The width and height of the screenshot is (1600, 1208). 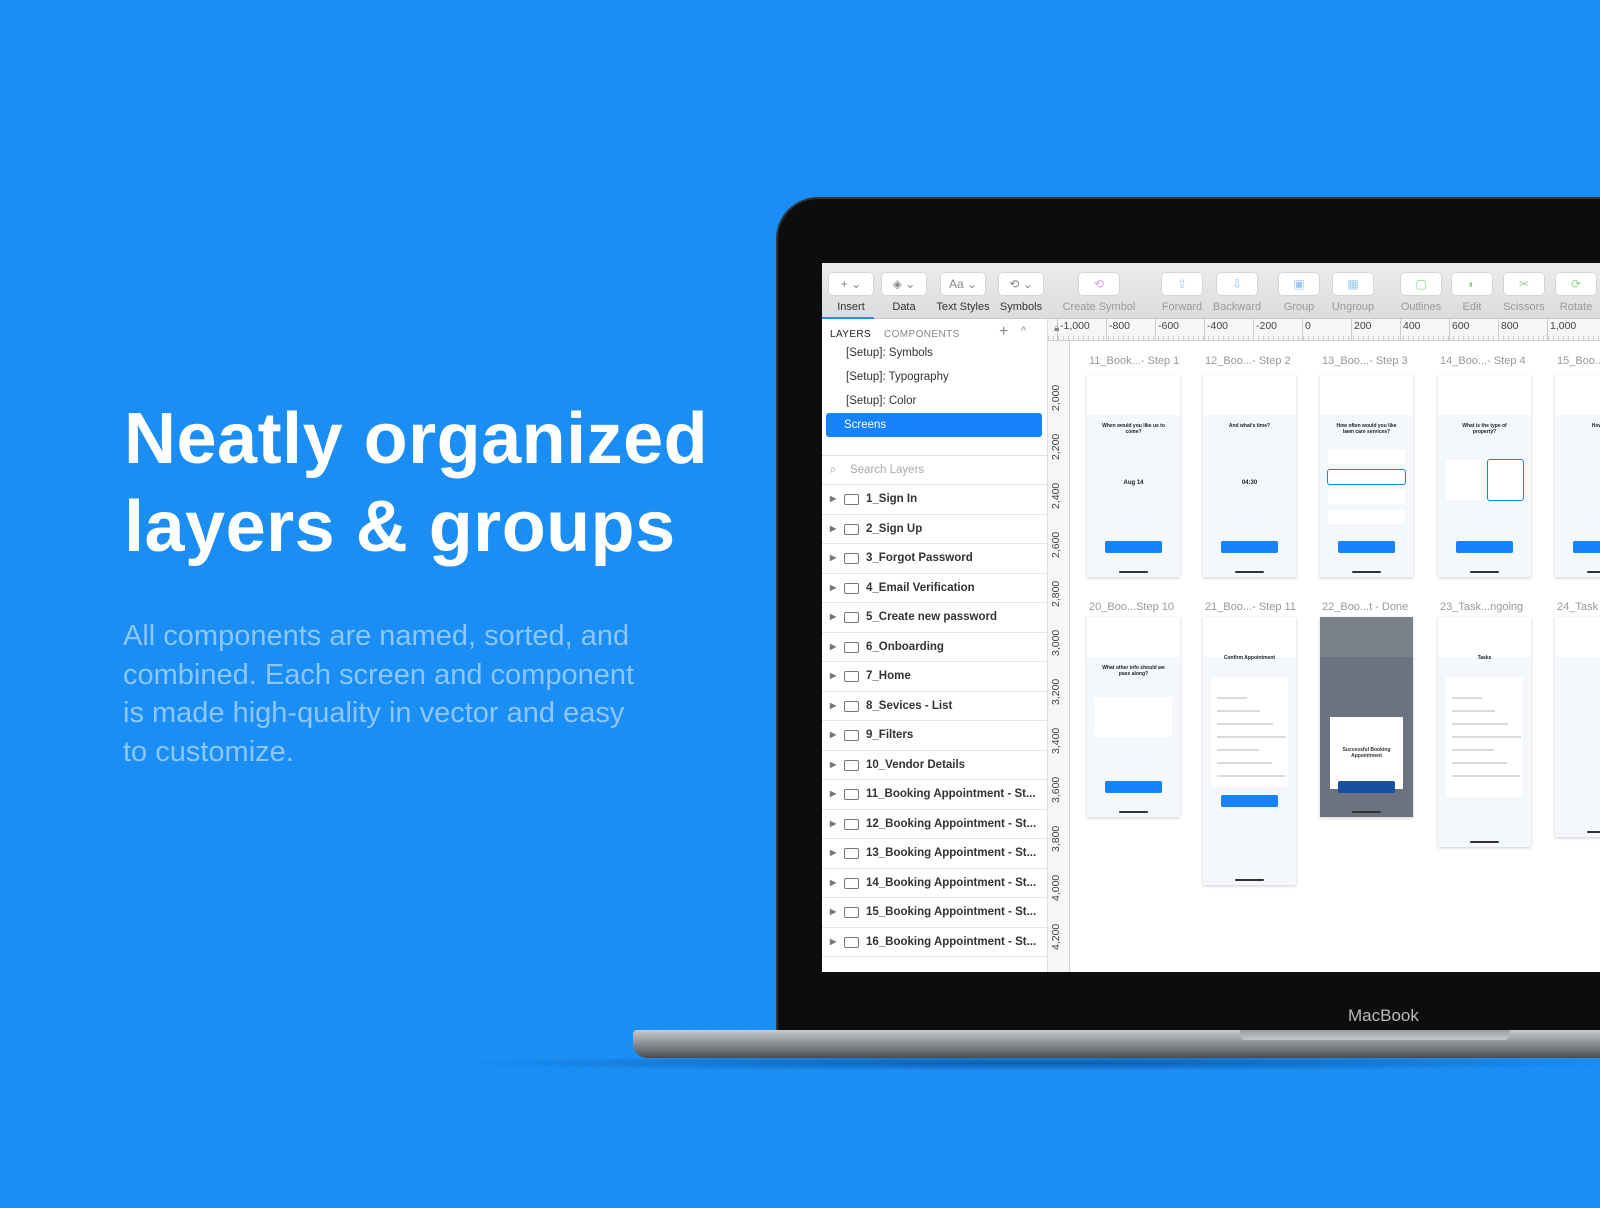 What do you see at coordinates (1365, 361) in the screenshot?
I see `artboard-title: 13_Boo...- Step 3` at bounding box center [1365, 361].